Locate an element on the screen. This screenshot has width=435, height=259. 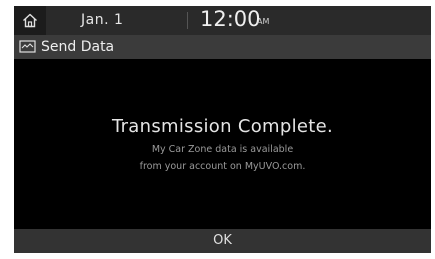
home-icon is located at coordinates (30, 20).